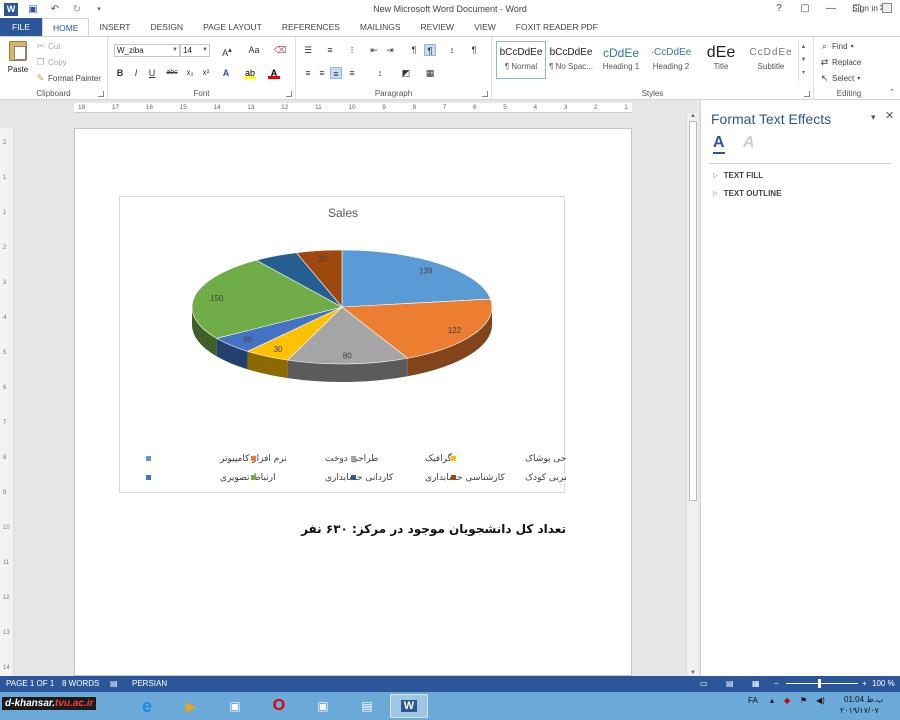  Describe the element at coordinates (414, 50) in the screenshot. I see `ltr-direction-icon: ¶` at that location.